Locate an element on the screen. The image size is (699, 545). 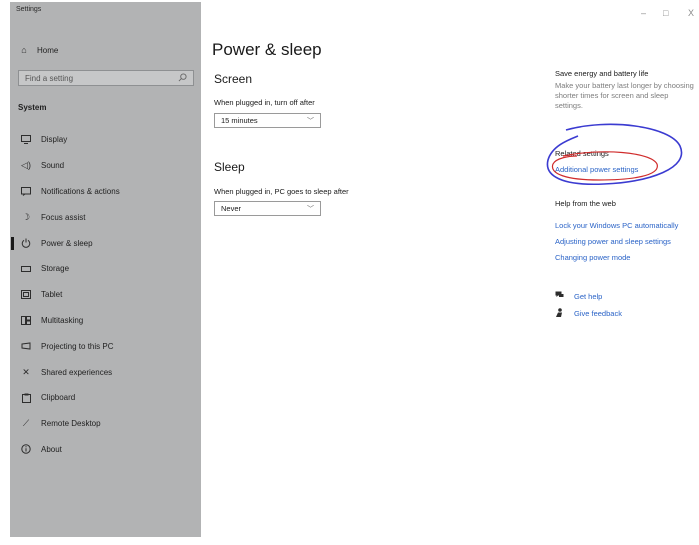
sidebar-item-label: Notifications & actions is located at coordinates (80, 191).